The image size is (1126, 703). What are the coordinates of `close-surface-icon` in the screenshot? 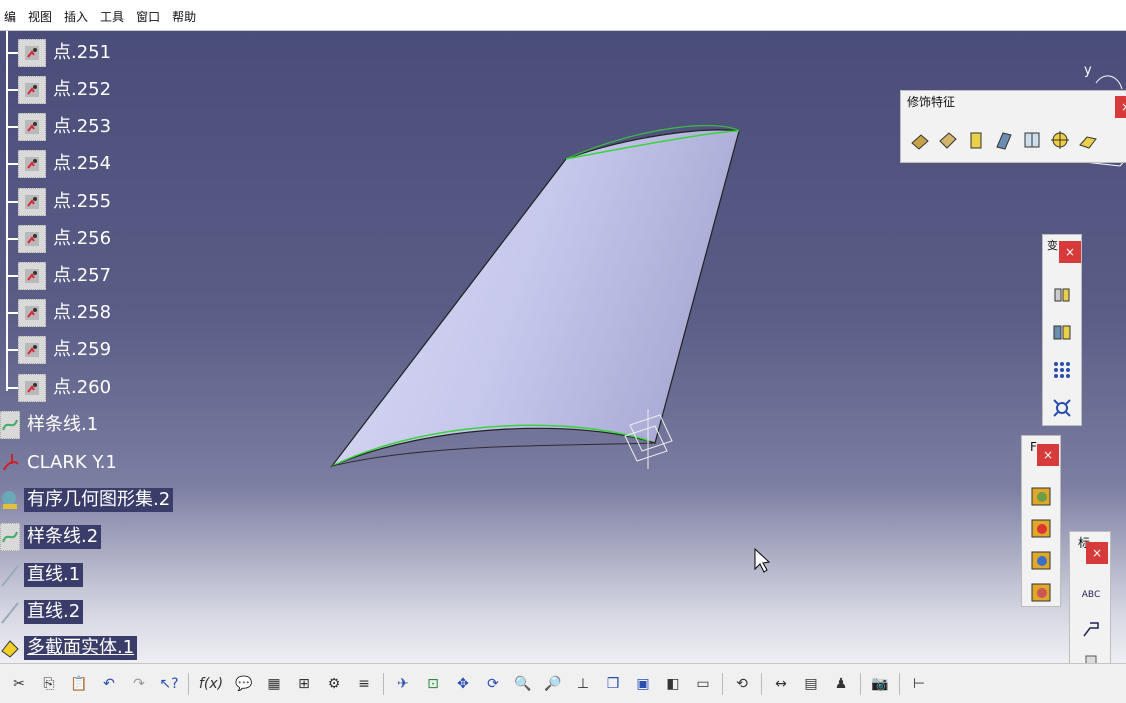 It's located at (1041, 560).